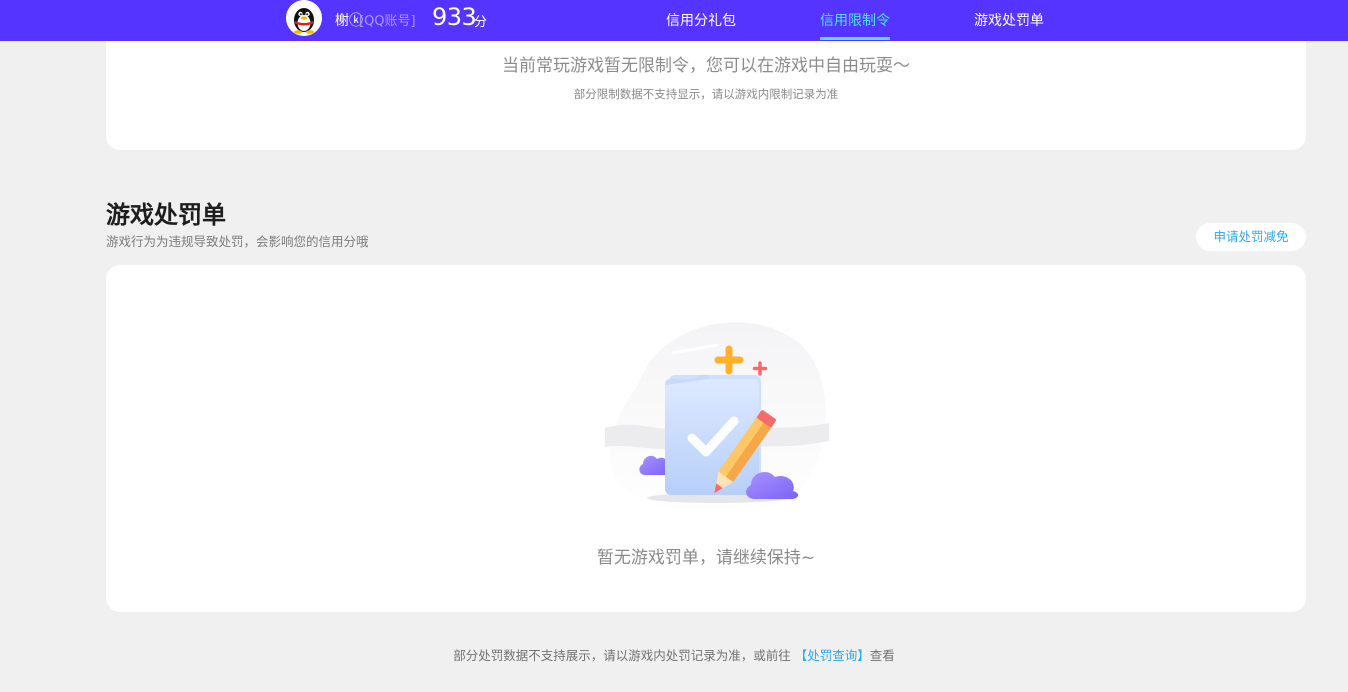 Image resolution: width=1348 pixels, height=692 pixels. I want to click on footer-text-end: 查看, so click(882, 655).